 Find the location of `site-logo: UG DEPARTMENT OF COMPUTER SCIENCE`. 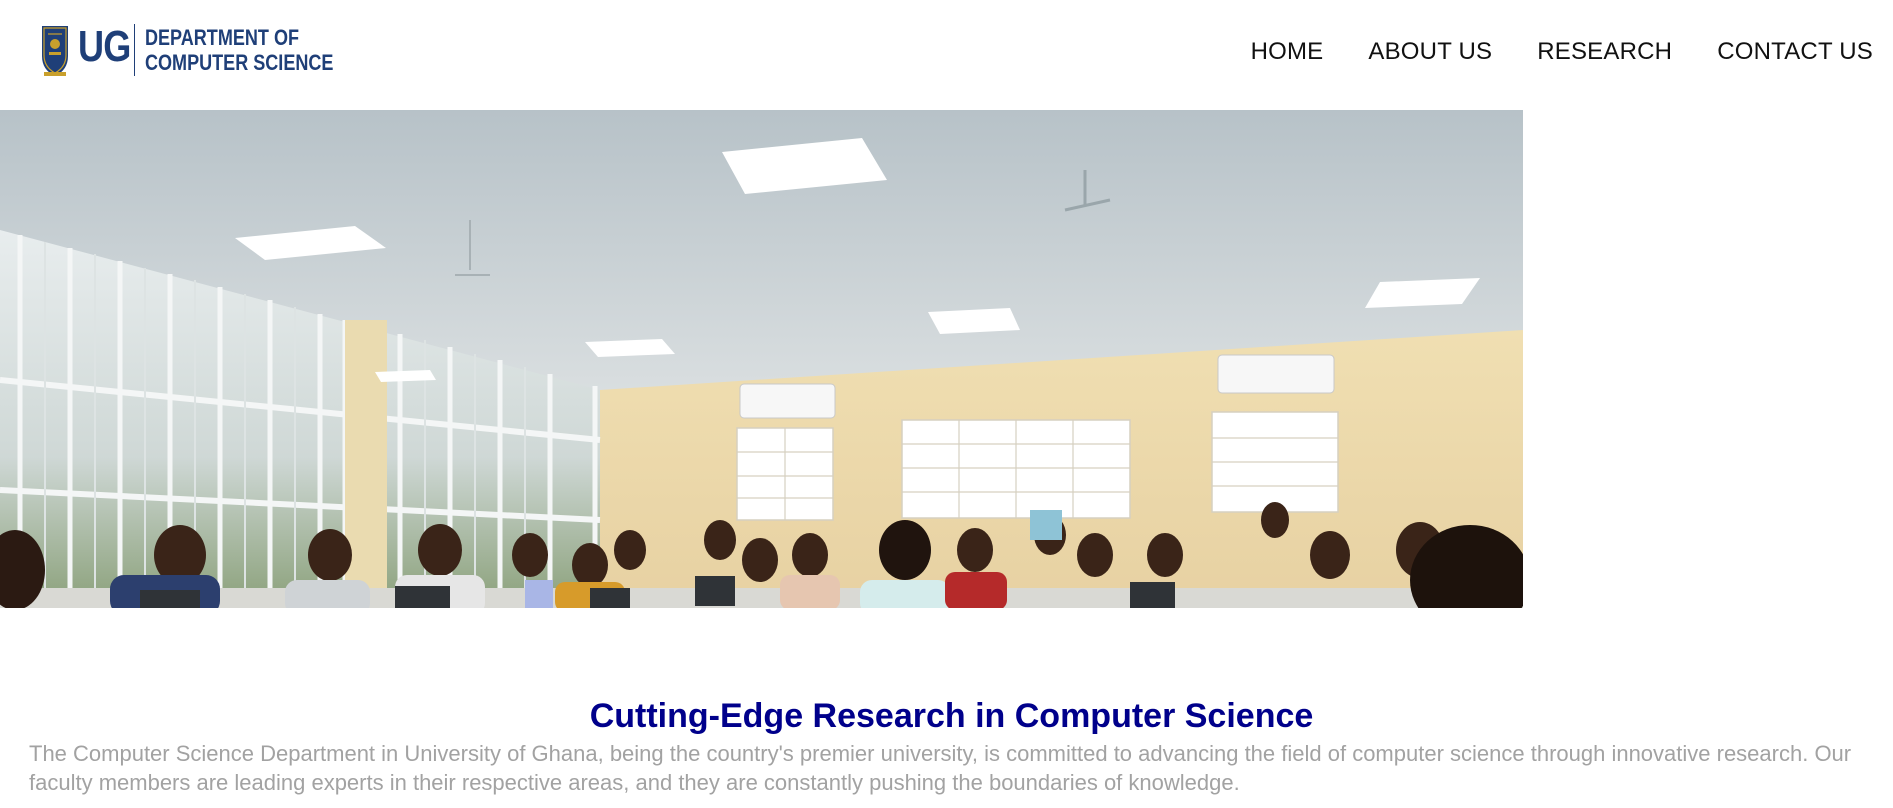

site-logo: UG DEPARTMENT OF COMPUTER SCIENCE is located at coordinates (207, 50).